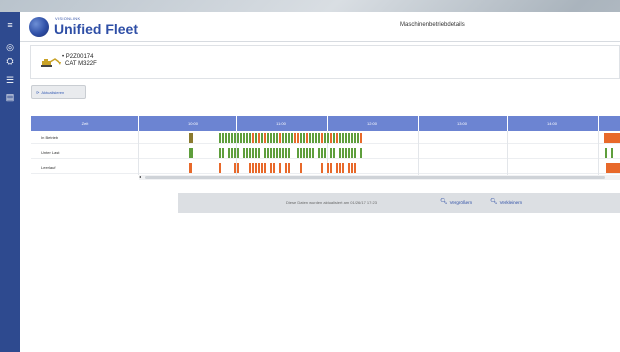  I want to click on machine-id: • P2Z00174, so click(78, 57).